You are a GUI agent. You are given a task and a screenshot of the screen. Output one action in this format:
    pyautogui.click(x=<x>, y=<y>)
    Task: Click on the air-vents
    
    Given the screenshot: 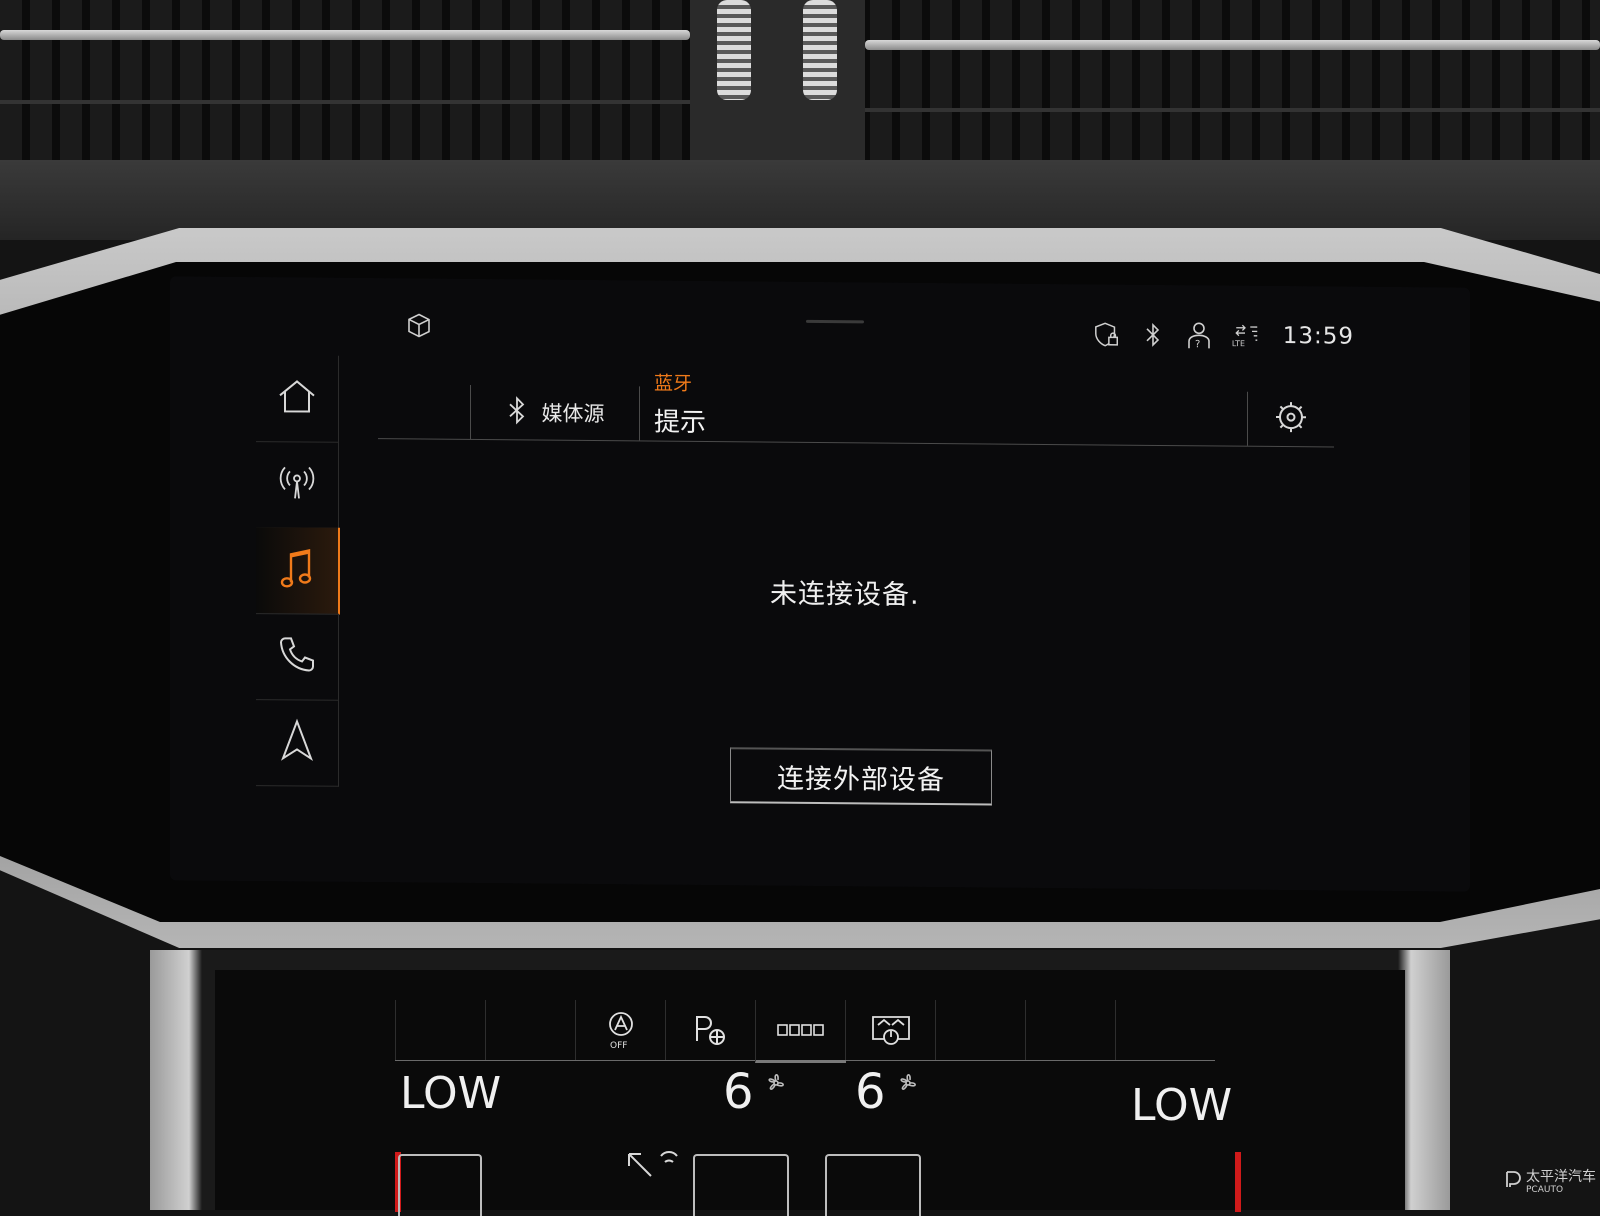 What is the action you would take?
    pyautogui.click(x=800, y=82)
    